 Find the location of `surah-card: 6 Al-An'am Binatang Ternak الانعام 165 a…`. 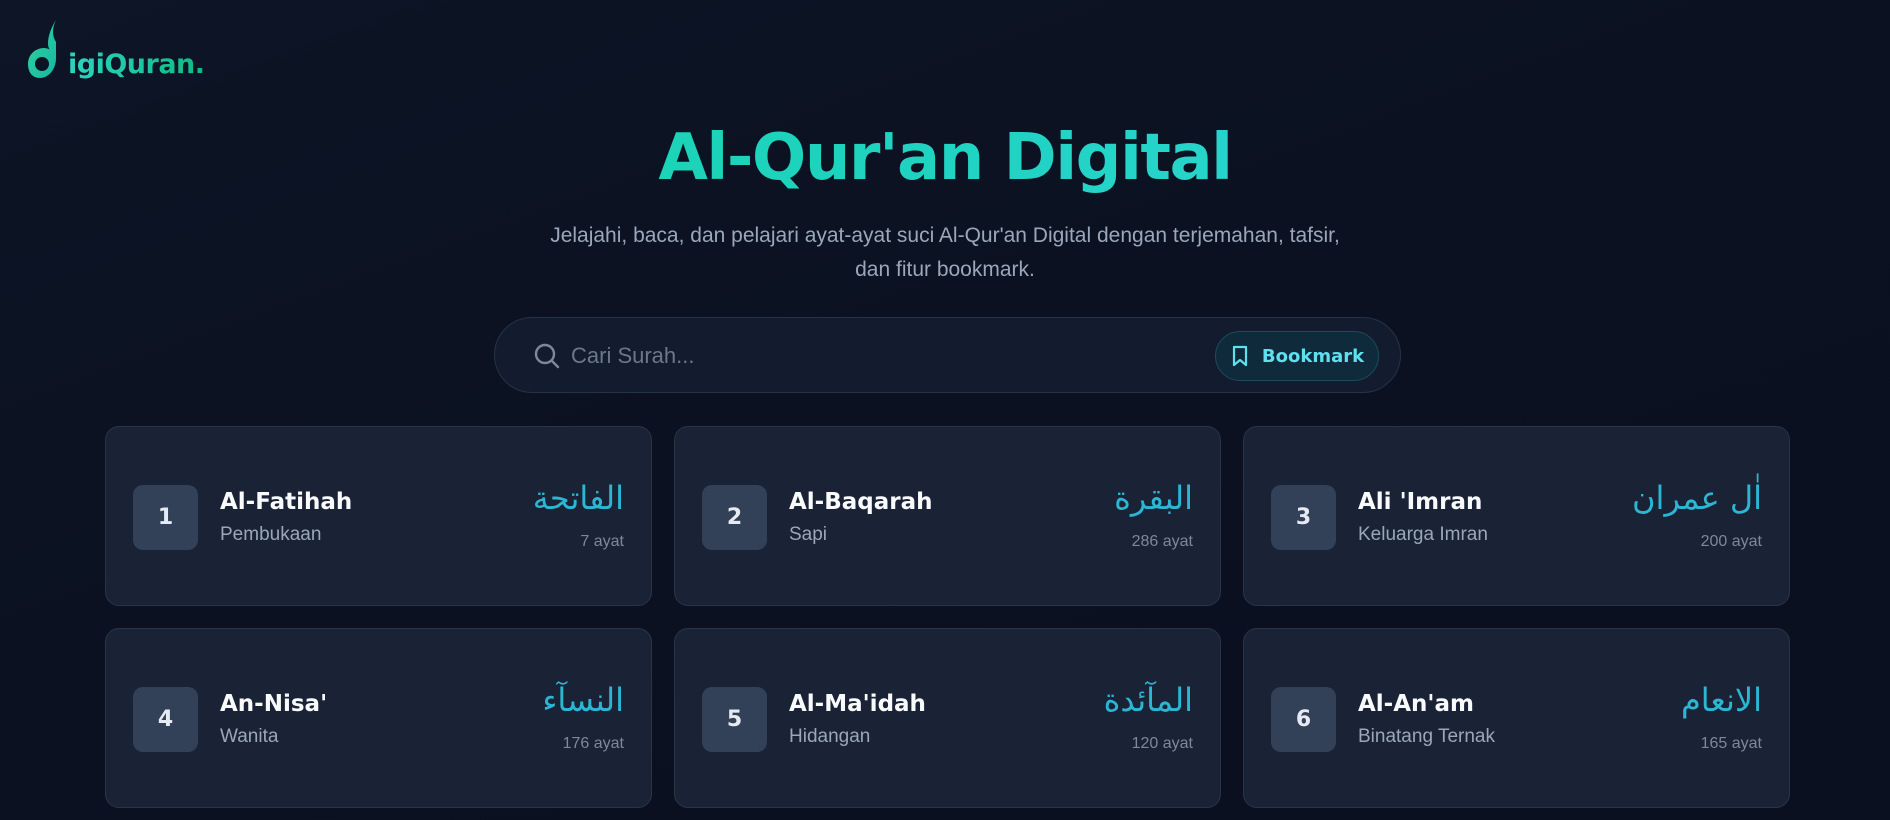

surah-card: 6 Al-An'am Binatang Ternak الانعام 165 a… is located at coordinates (1516, 718).